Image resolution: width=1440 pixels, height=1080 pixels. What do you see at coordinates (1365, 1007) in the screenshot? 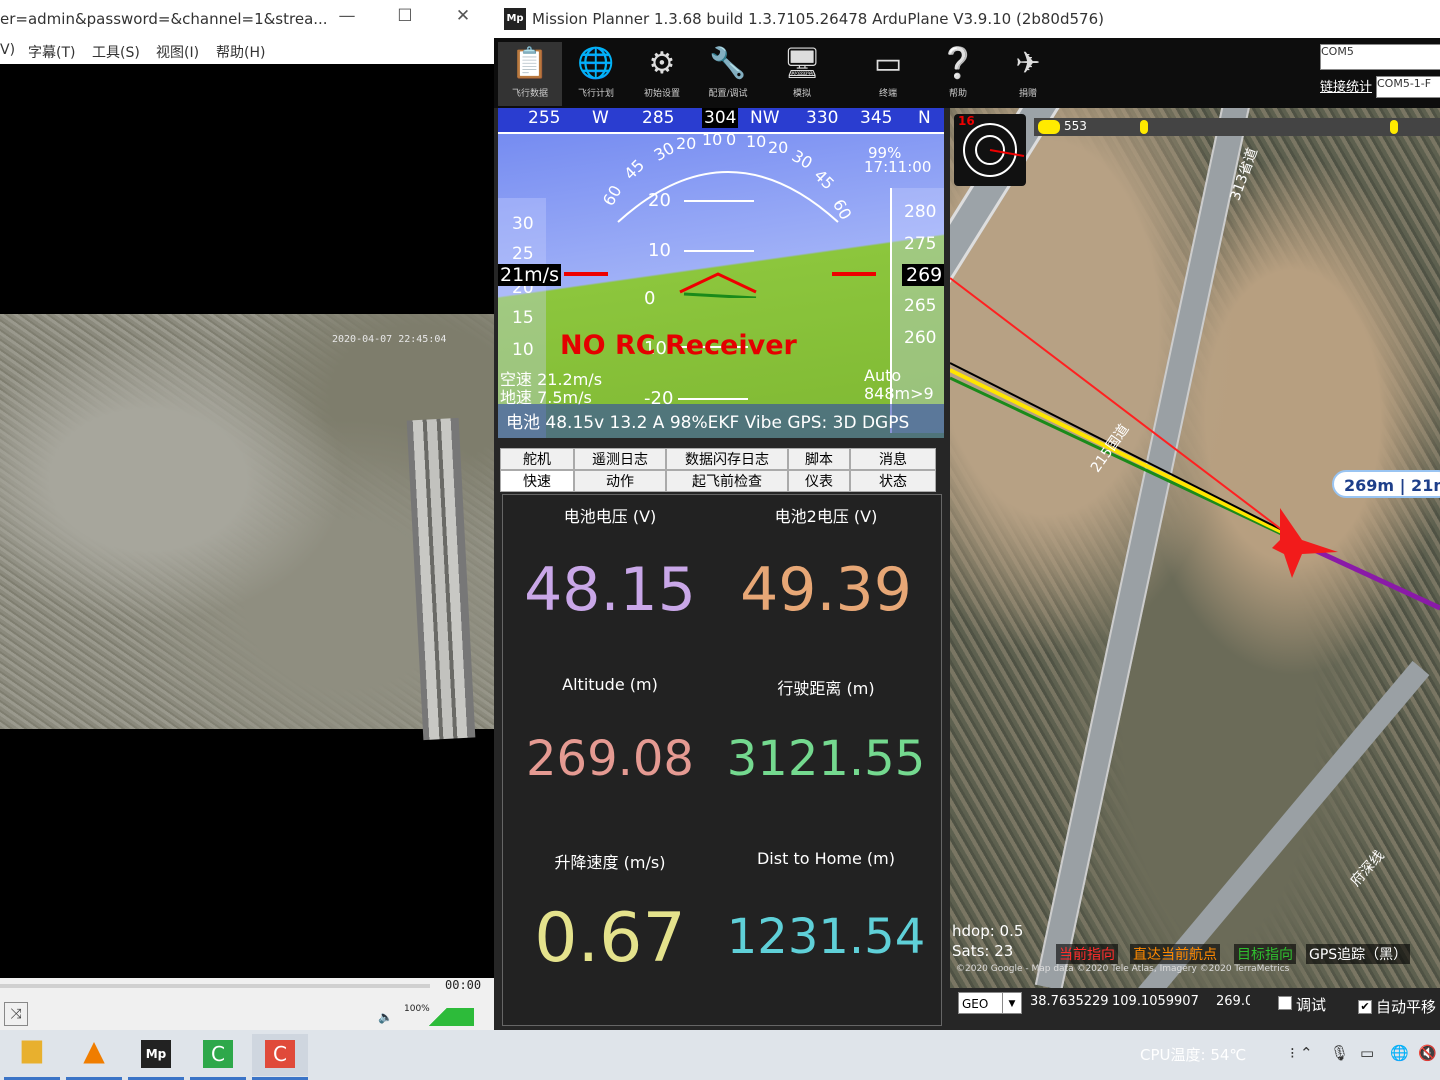
I see `autopan-checkbox: ✔` at bounding box center [1365, 1007].